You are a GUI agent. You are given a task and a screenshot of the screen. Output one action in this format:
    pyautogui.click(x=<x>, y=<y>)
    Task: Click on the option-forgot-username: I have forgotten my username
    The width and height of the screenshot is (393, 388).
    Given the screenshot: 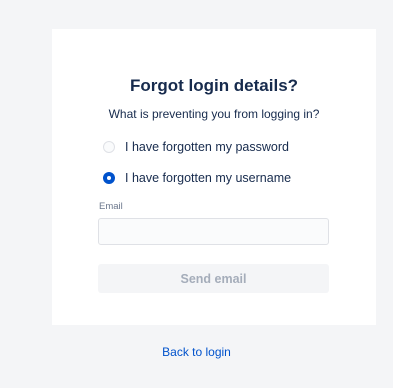 What is the action you would take?
    pyautogui.click(x=197, y=178)
    